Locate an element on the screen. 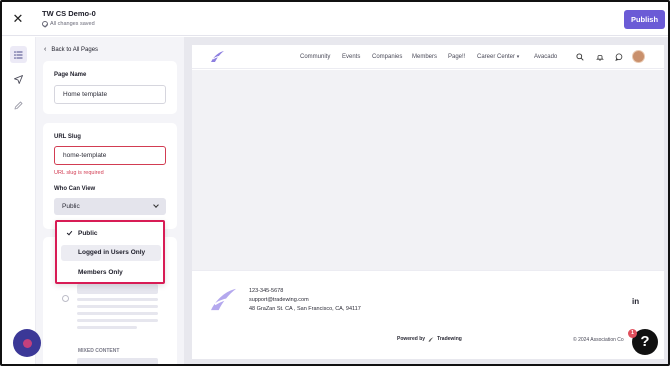 This screenshot has width=670, height=366. help-badge: 1 is located at coordinates (632, 333).